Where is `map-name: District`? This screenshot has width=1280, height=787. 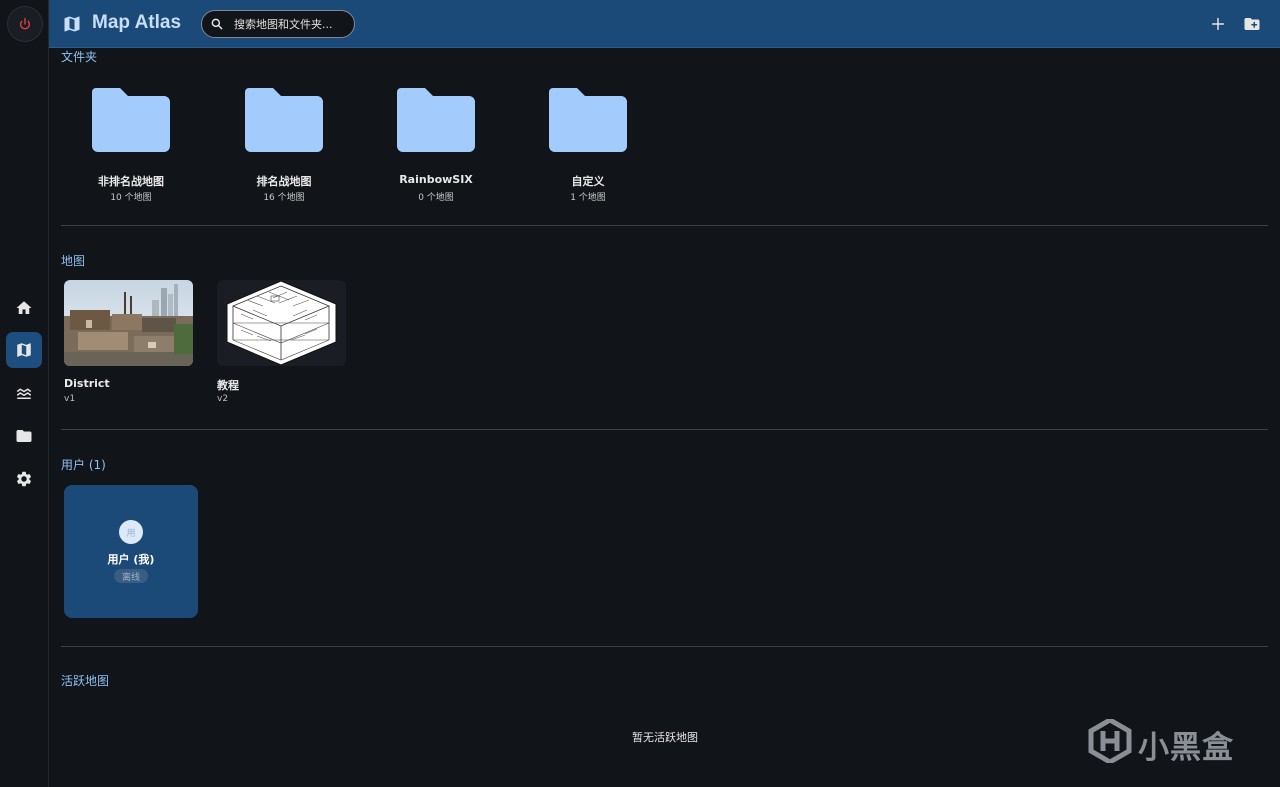
map-name: District is located at coordinates (87, 383).